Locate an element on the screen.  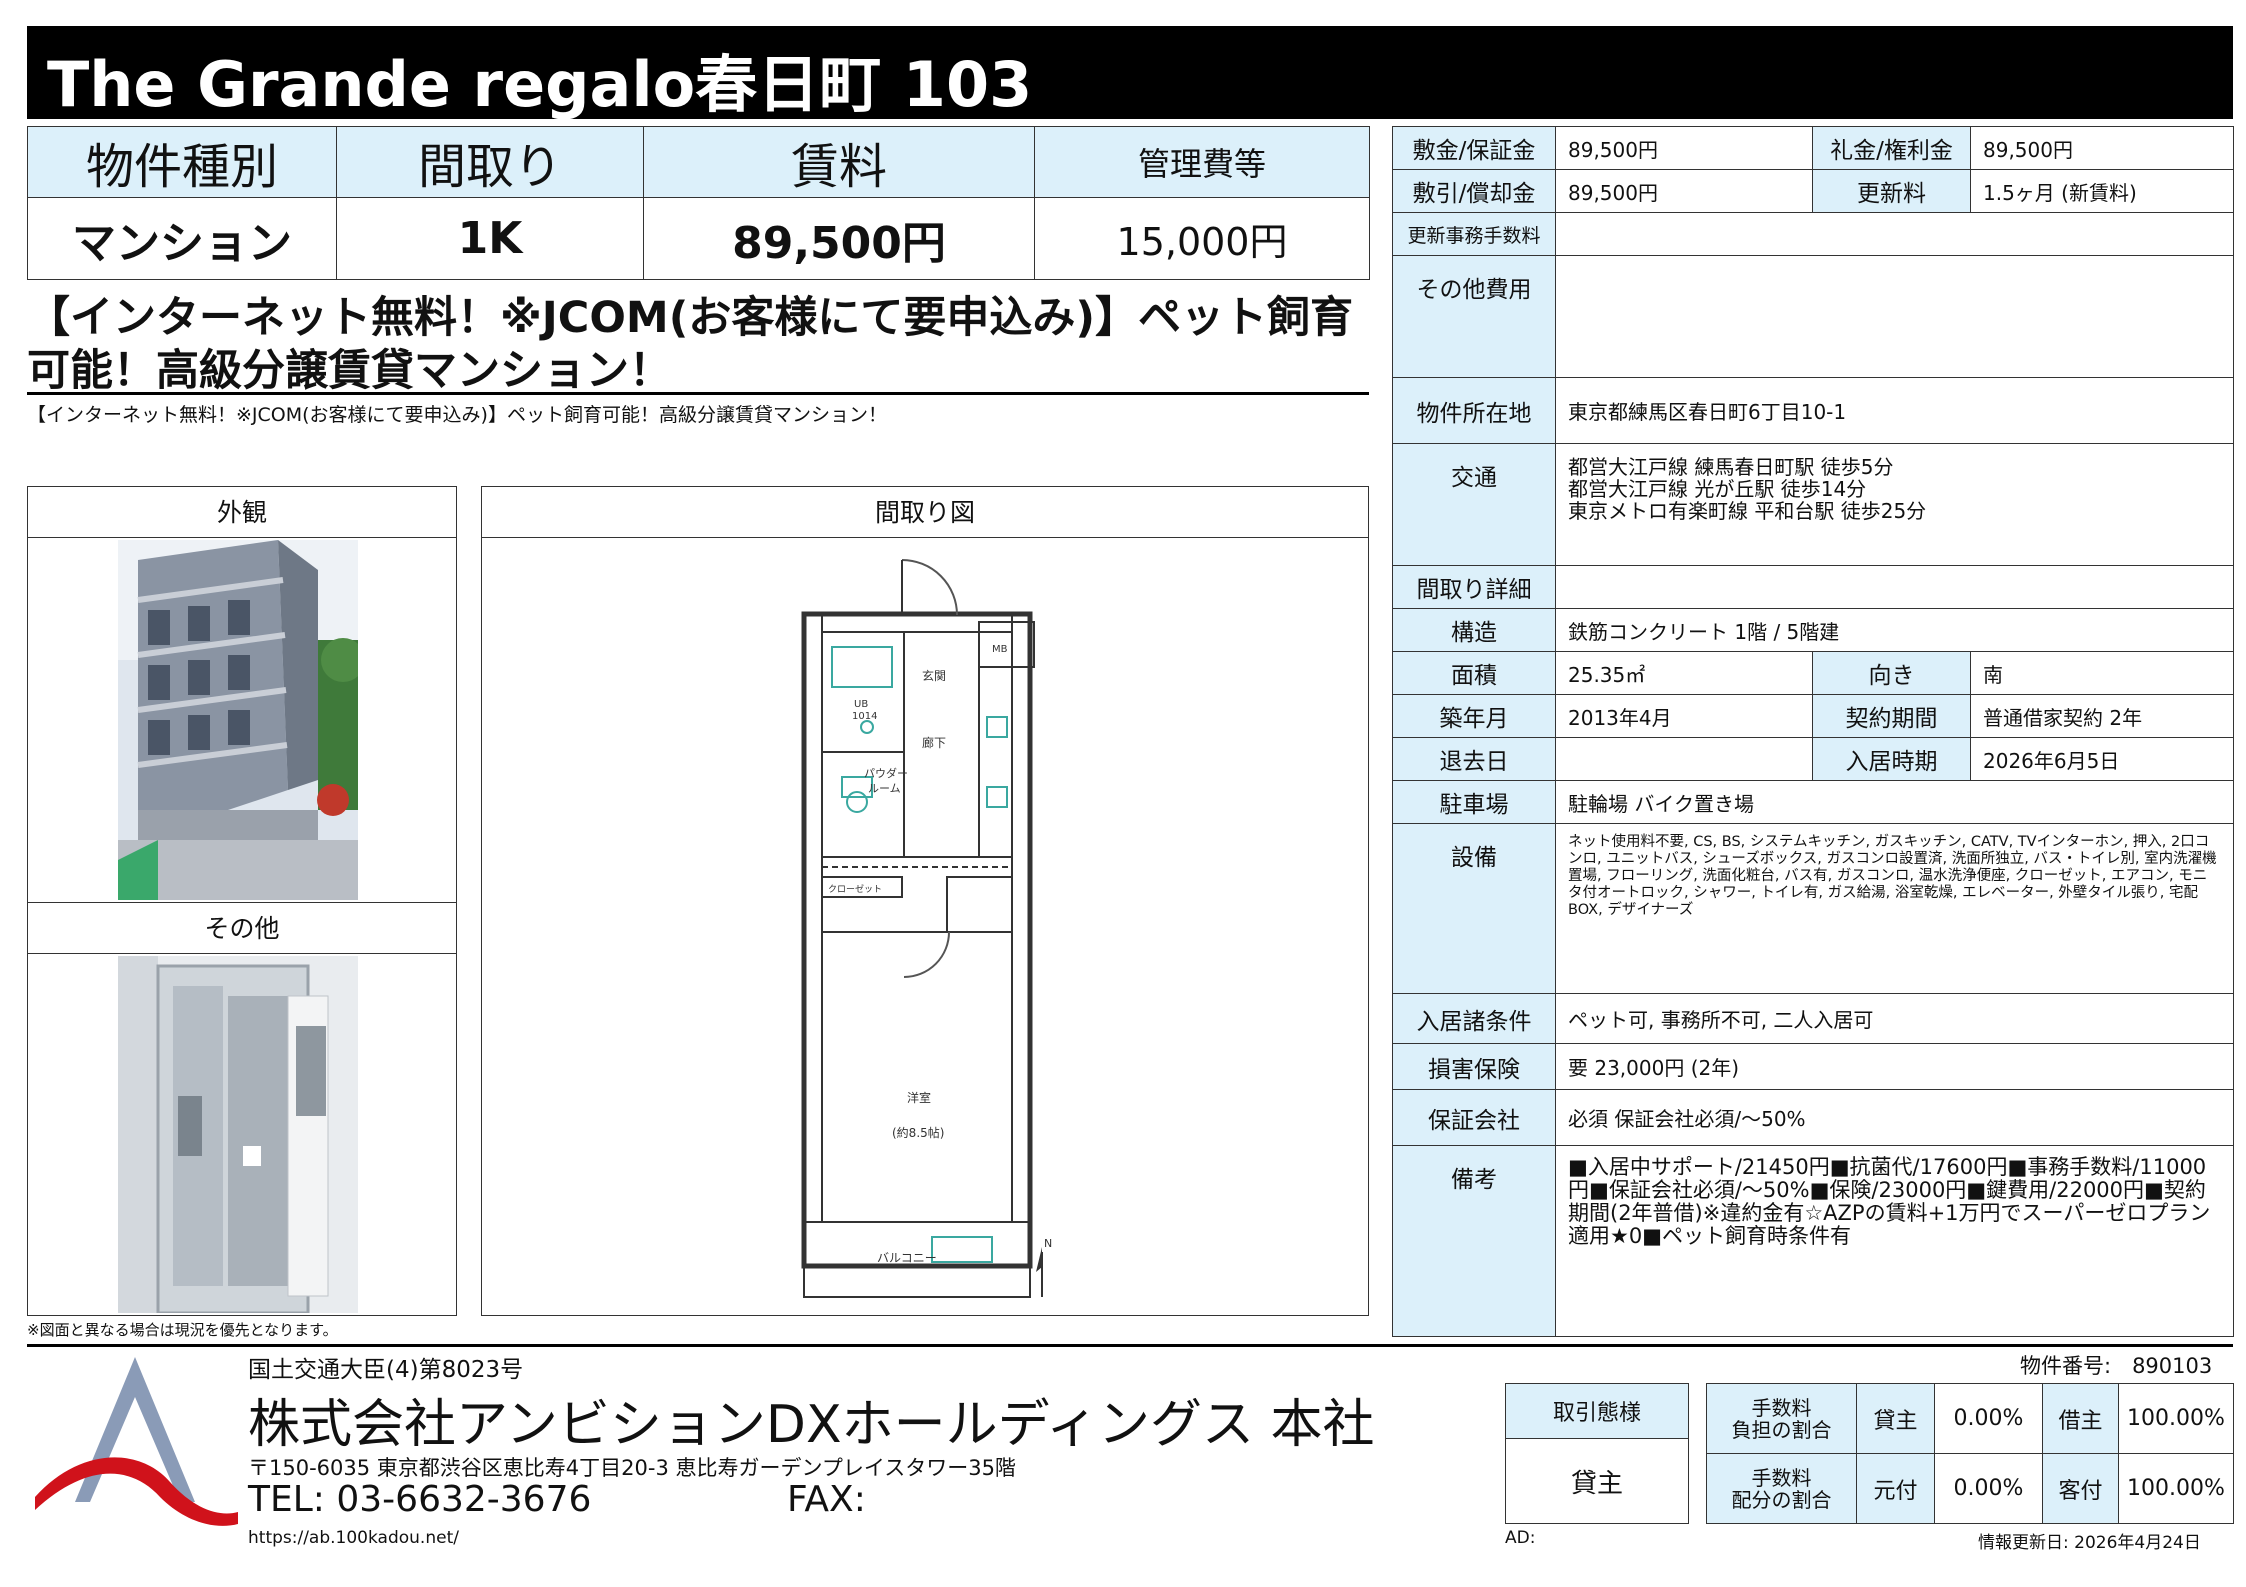
remarks-label: 備考 is located at coordinates (1474, 1241).